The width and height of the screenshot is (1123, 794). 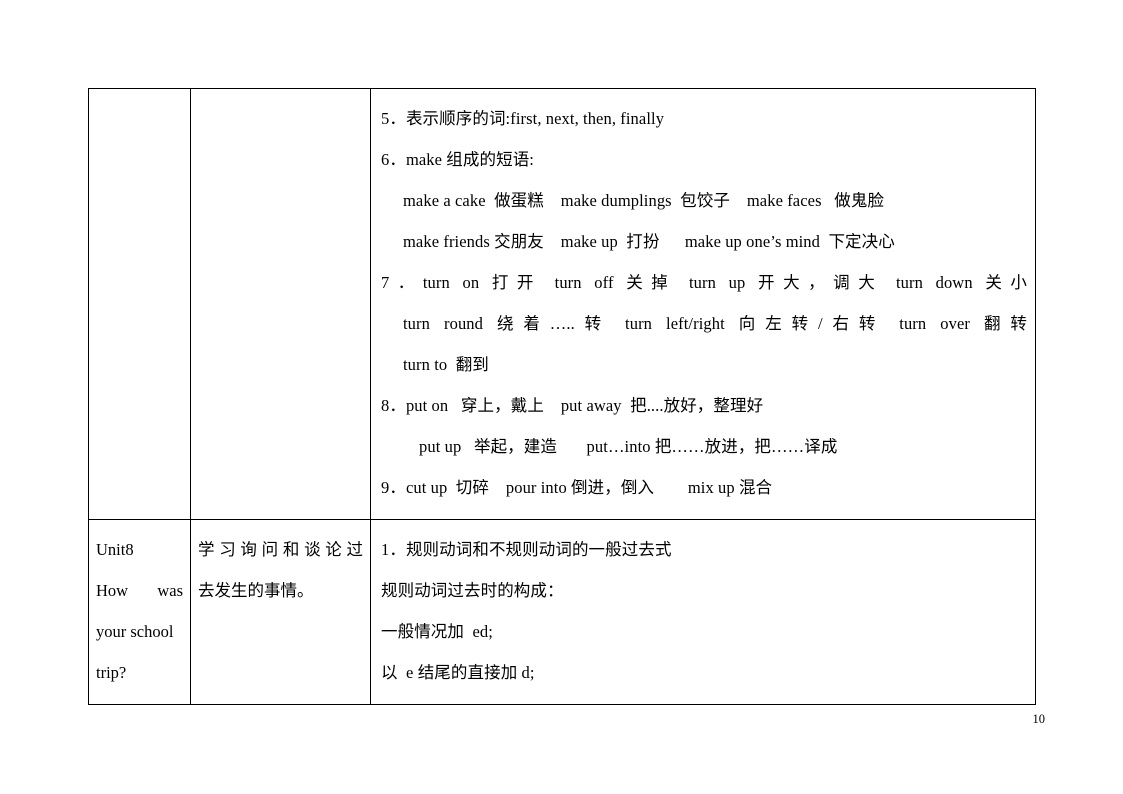 What do you see at coordinates (1039, 719) in the screenshot?
I see `page-number: 10` at bounding box center [1039, 719].